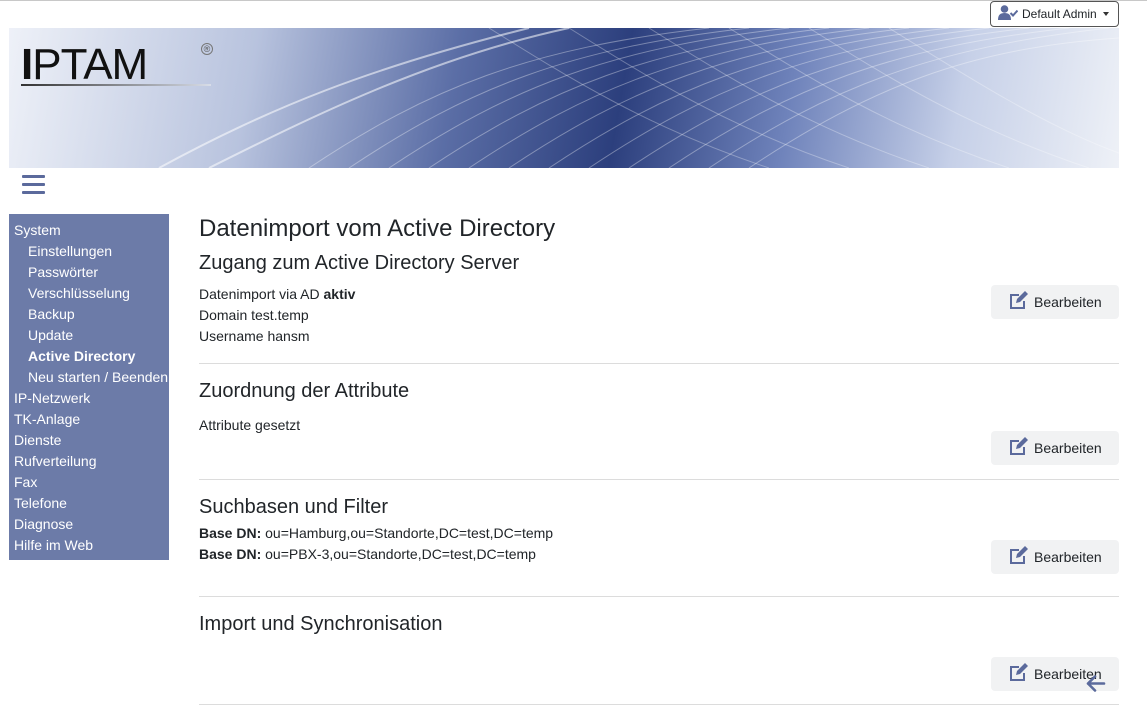 Image resolution: width=1147 pixels, height=708 pixels. Describe the element at coordinates (1059, 14) in the screenshot. I see `user-menu-label: Default Admin` at that location.